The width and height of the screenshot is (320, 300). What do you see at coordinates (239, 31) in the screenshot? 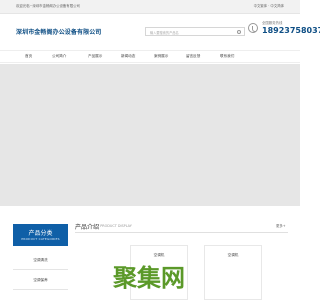
I see `search-icon` at bounding box center [239, 31].